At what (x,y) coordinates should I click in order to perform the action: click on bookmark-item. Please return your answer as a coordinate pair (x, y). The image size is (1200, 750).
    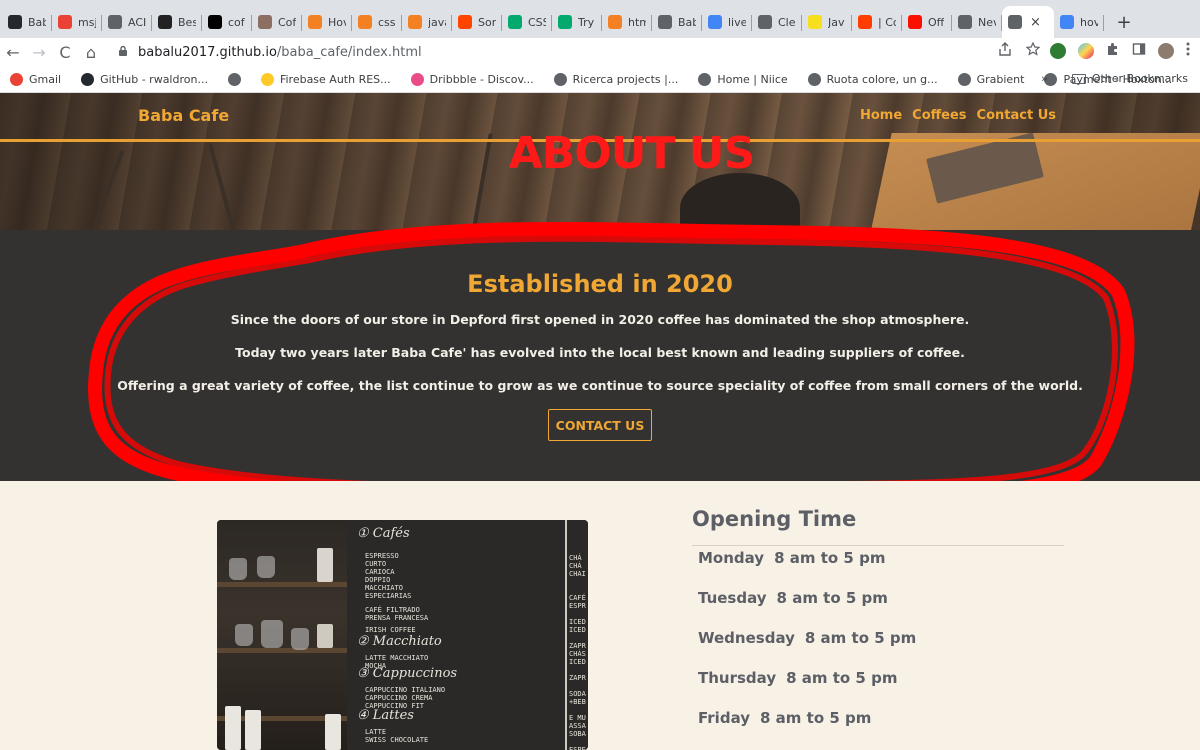
    Looking at the image, I should click on (234, 79).